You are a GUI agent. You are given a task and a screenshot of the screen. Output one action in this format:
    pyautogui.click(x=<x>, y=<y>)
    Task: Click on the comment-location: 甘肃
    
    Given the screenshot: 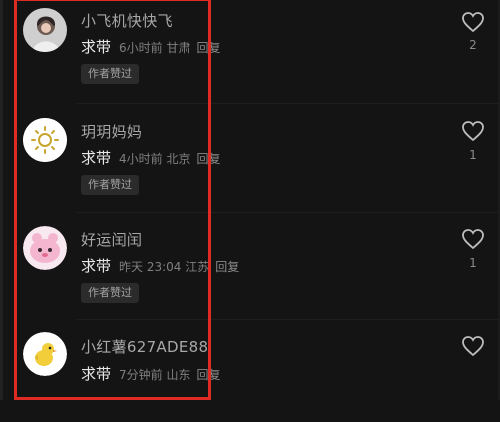 What is the action you would take?
    pyautogui.click(x=178, y=48)
    